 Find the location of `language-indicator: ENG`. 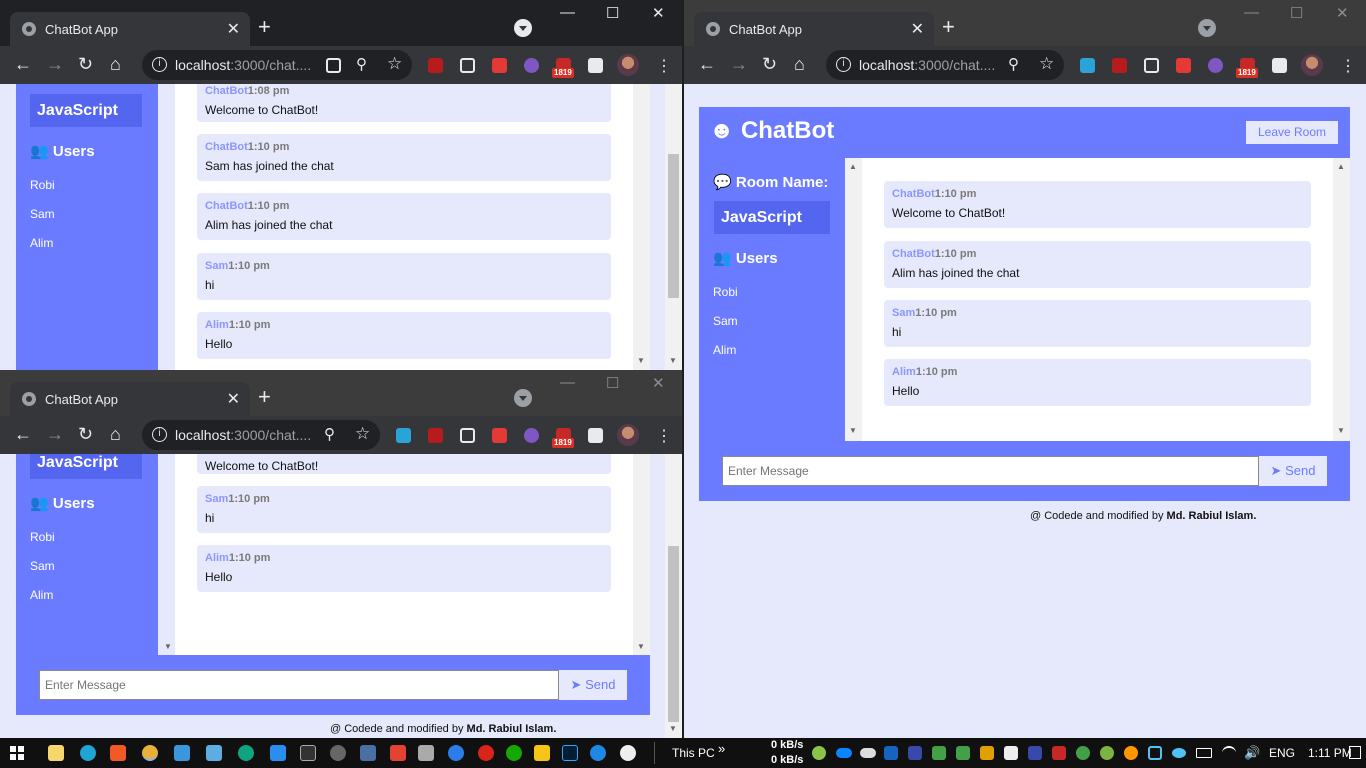

language-indicator: ENG is located at coordinates (1282, 753).